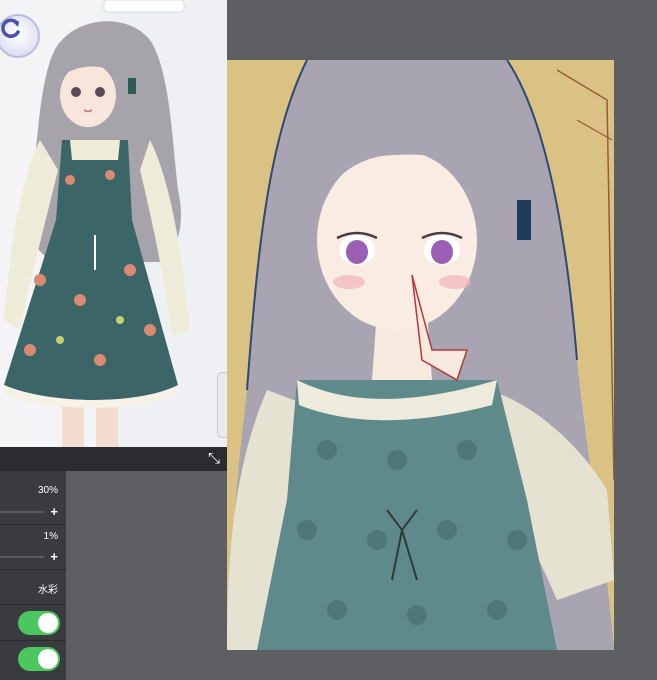 This screenshot has height=680, width=657. I want to click on second-setting-slider, so click(22, 557).